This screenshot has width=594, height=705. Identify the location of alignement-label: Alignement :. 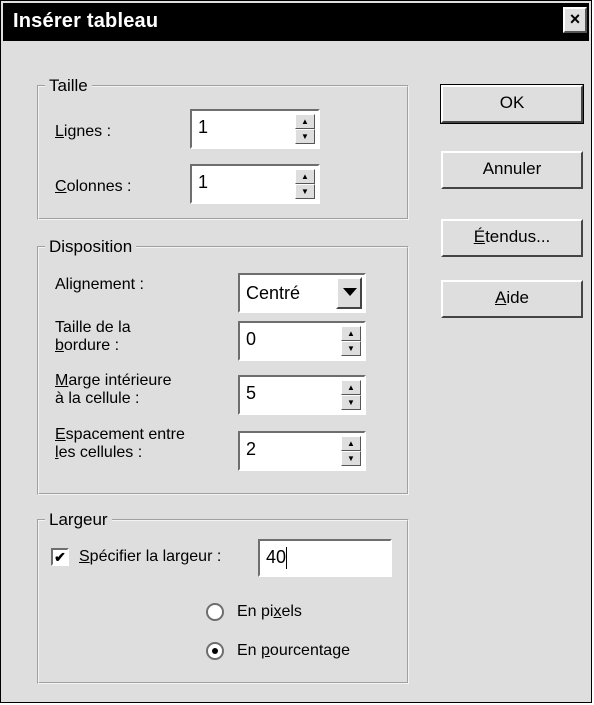
(99, 284).